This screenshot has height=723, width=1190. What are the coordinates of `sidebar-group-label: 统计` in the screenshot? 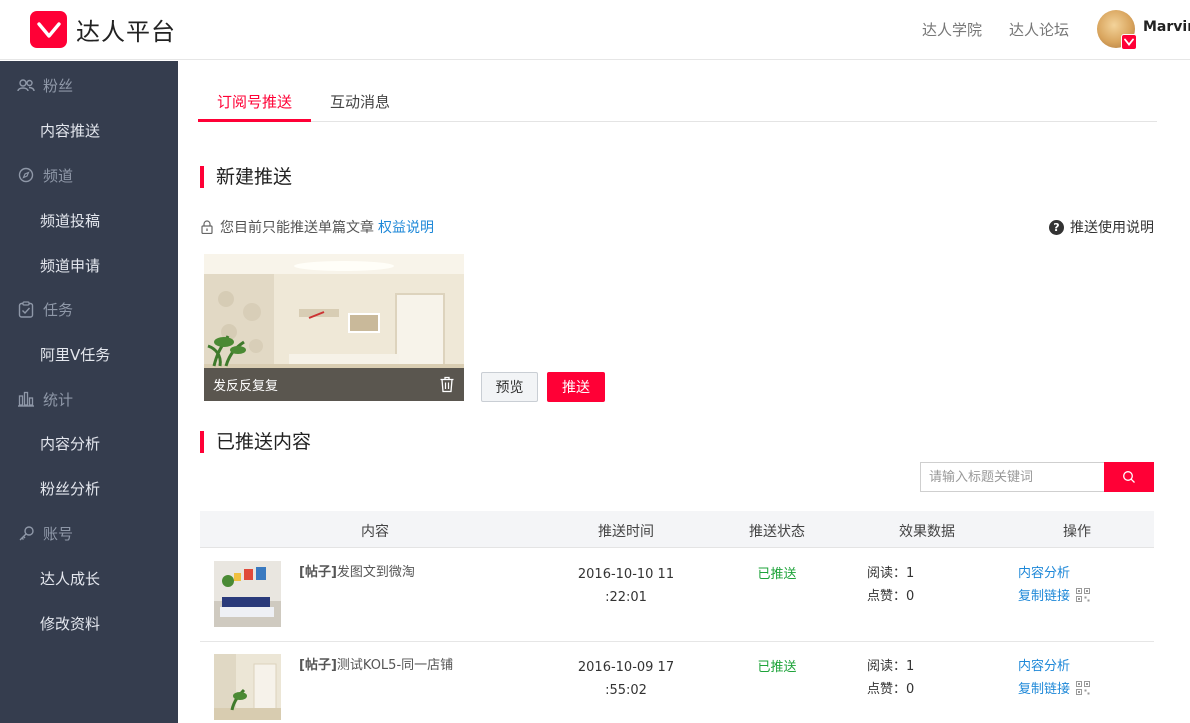 It's located at (58, 399).